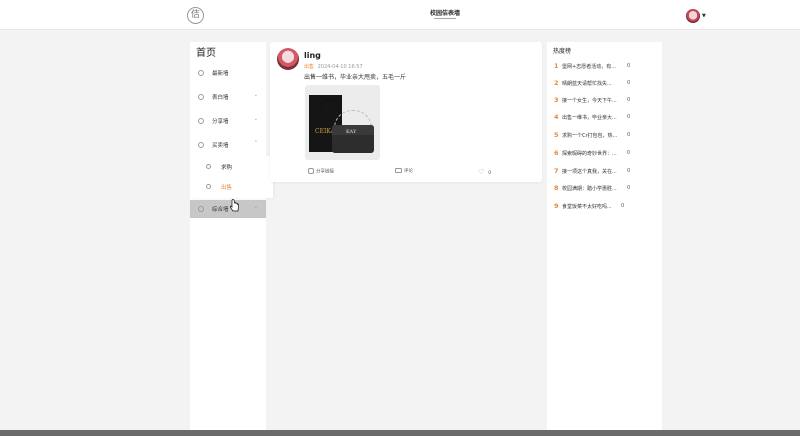 The width and height of the screenshot is (800, 436). What do you see at coordinates (342, 122) in the screenshot?
I see `post-image: CEIKAY KAY` at bounding box center [342, 122].